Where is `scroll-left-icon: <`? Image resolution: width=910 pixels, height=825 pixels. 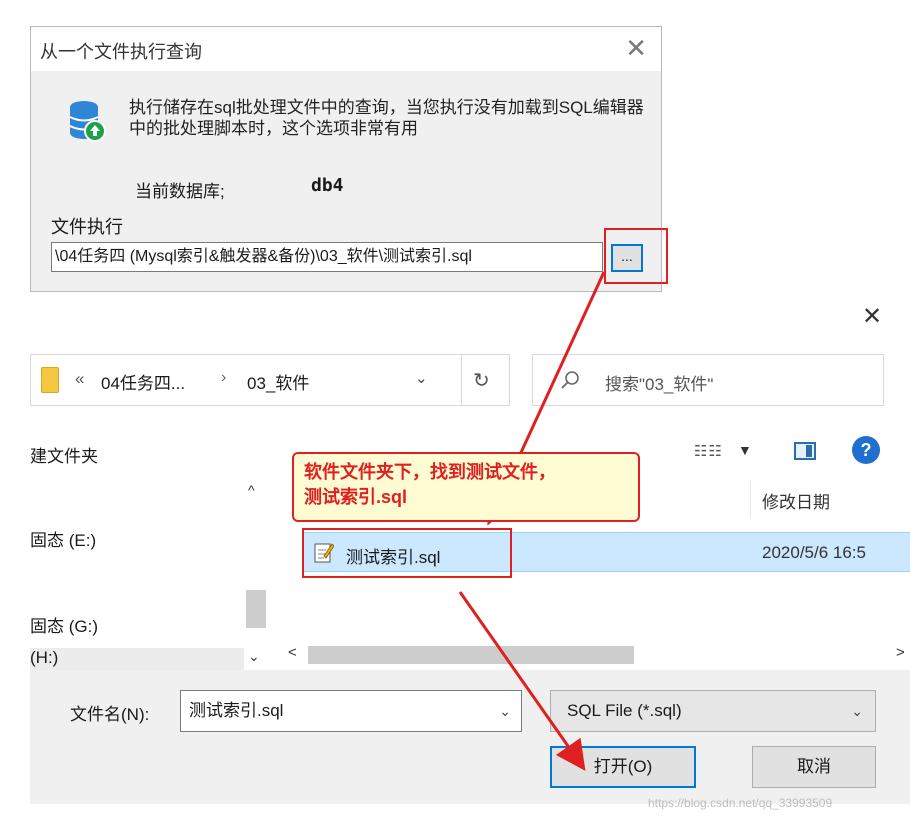 scroll-left-icon: < is located at coordinates (292, 652).